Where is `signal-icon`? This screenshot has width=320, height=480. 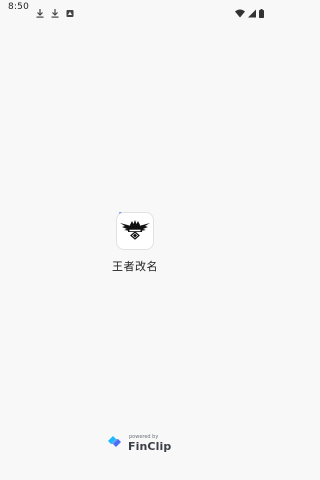 signal-icon is located at coordinates (252, 10).